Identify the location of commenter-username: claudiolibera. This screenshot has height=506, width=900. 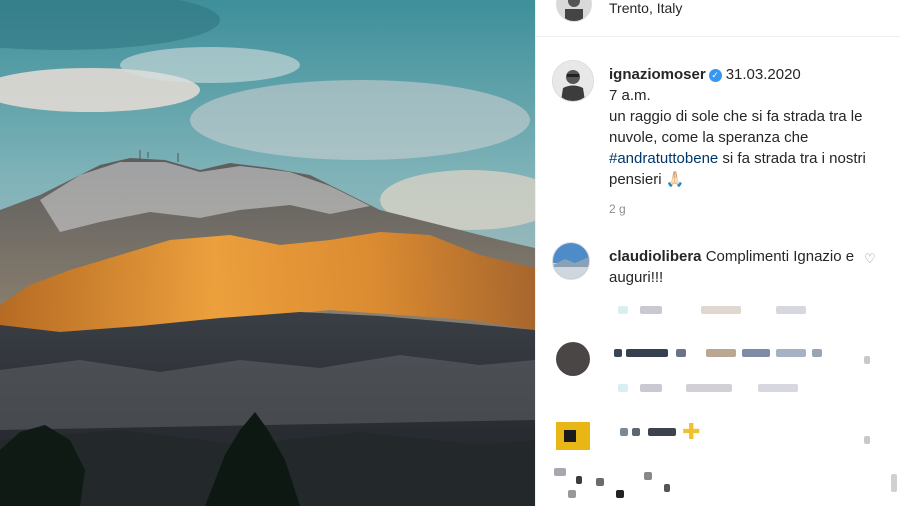
(655, 256).